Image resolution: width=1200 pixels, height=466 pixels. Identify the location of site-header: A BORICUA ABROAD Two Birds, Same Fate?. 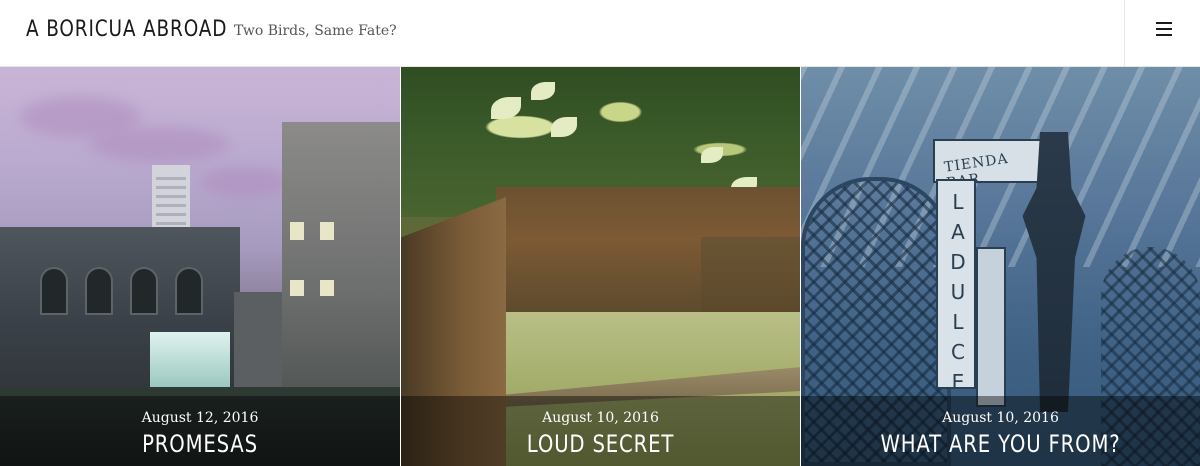
(600, 33).